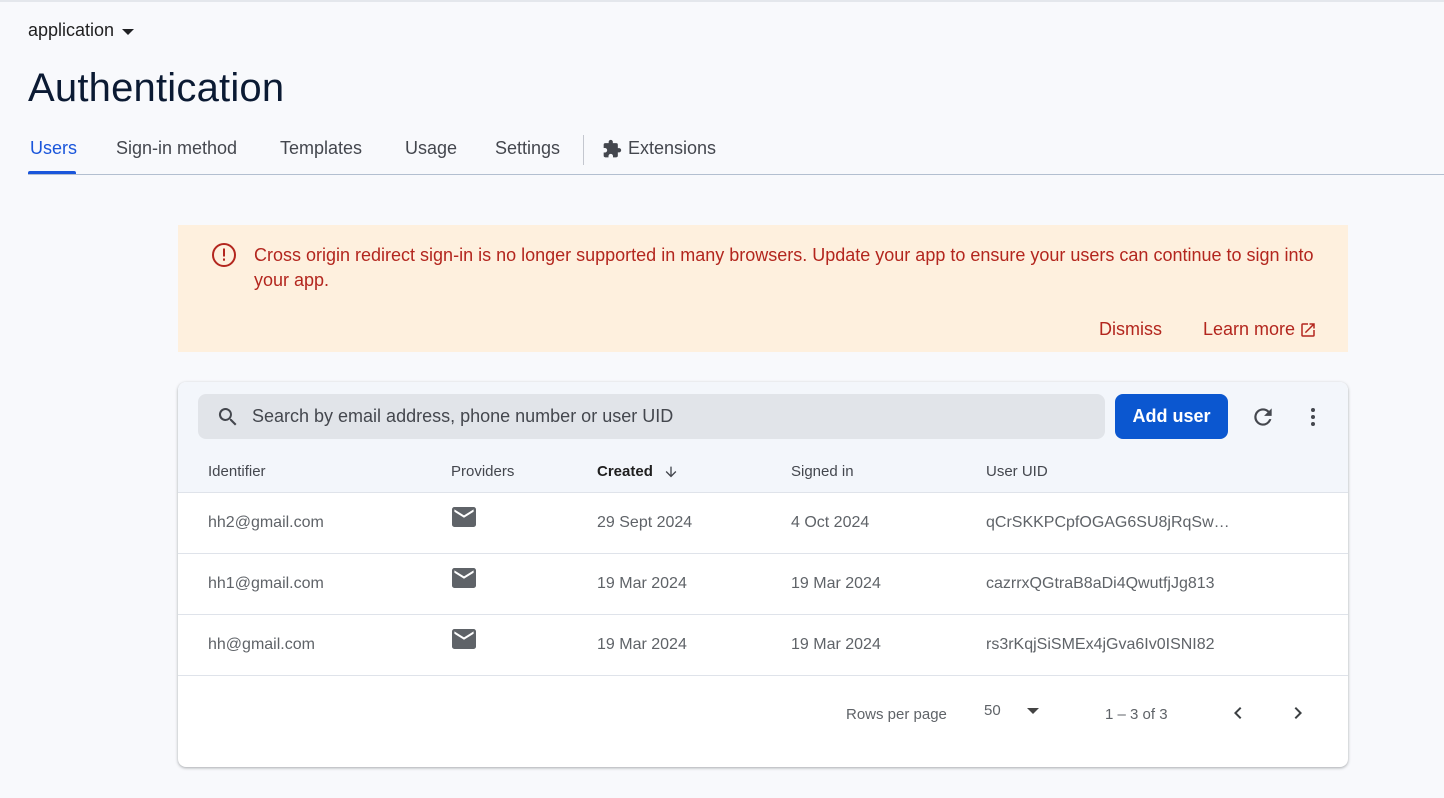  I want to click on chevron-right-icon, so click(1298, 713).